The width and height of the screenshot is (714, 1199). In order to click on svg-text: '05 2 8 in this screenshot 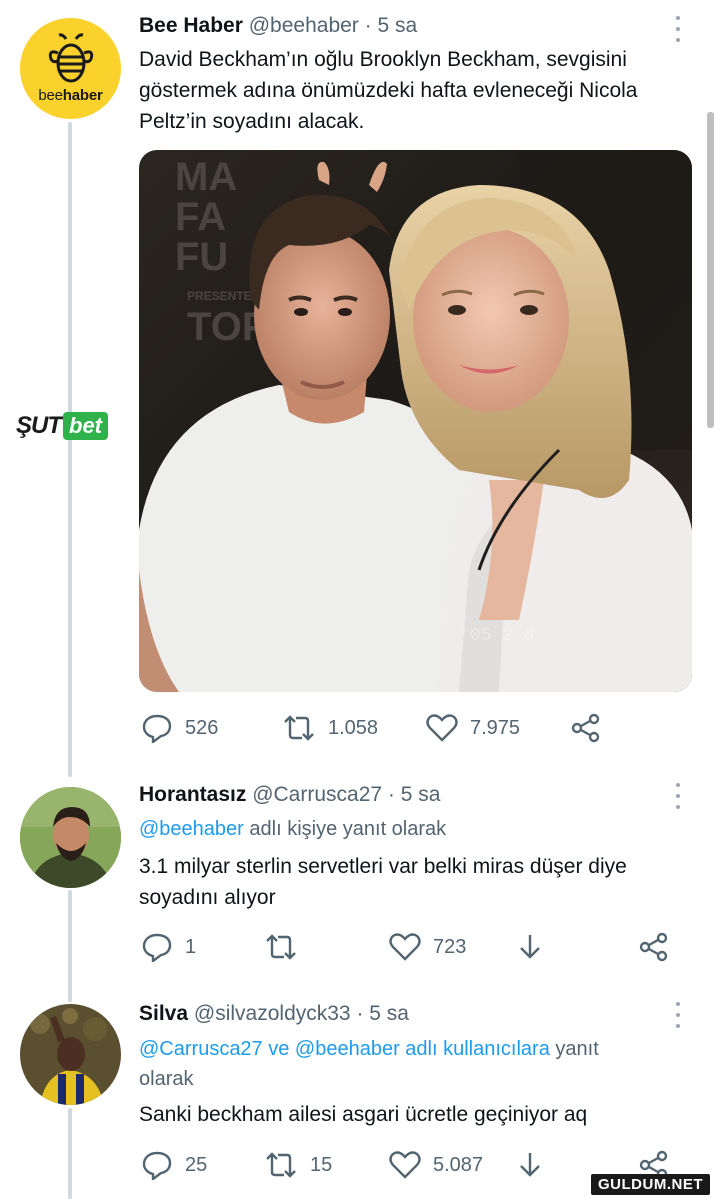, I will do `click(497, 636)`.